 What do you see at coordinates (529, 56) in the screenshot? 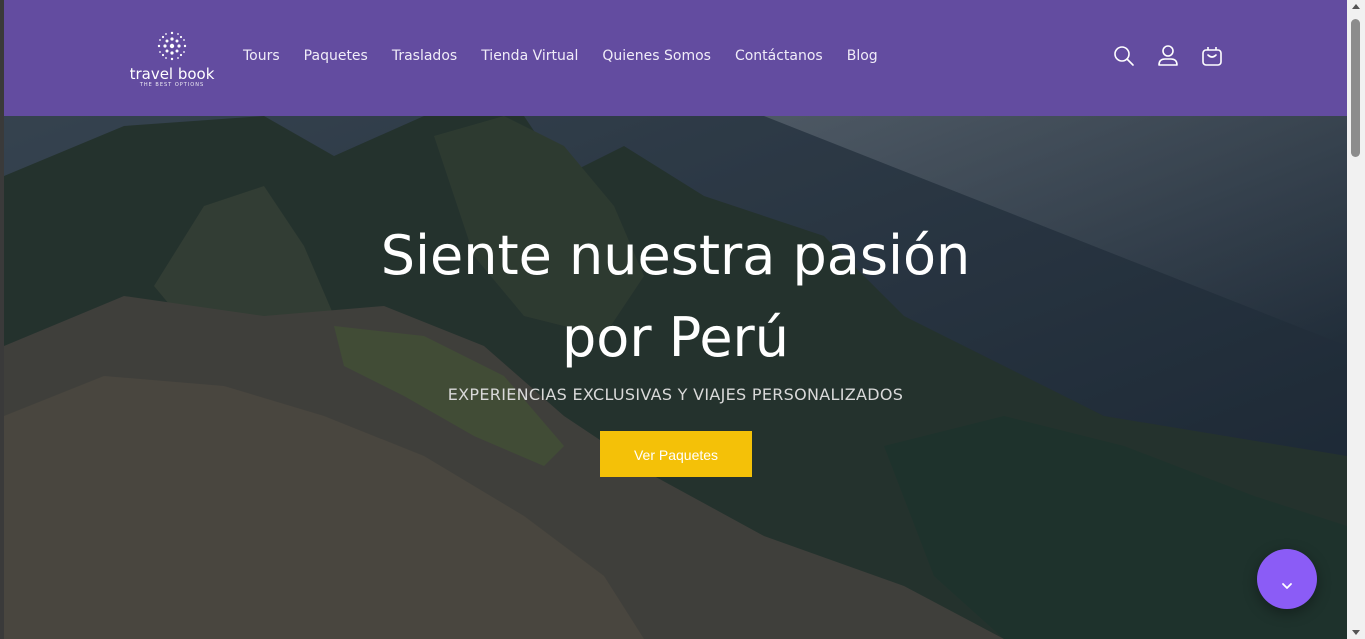
I see `nav-item-tienda-virtual: Tienda Virtual` at bounding box center [529, 56].